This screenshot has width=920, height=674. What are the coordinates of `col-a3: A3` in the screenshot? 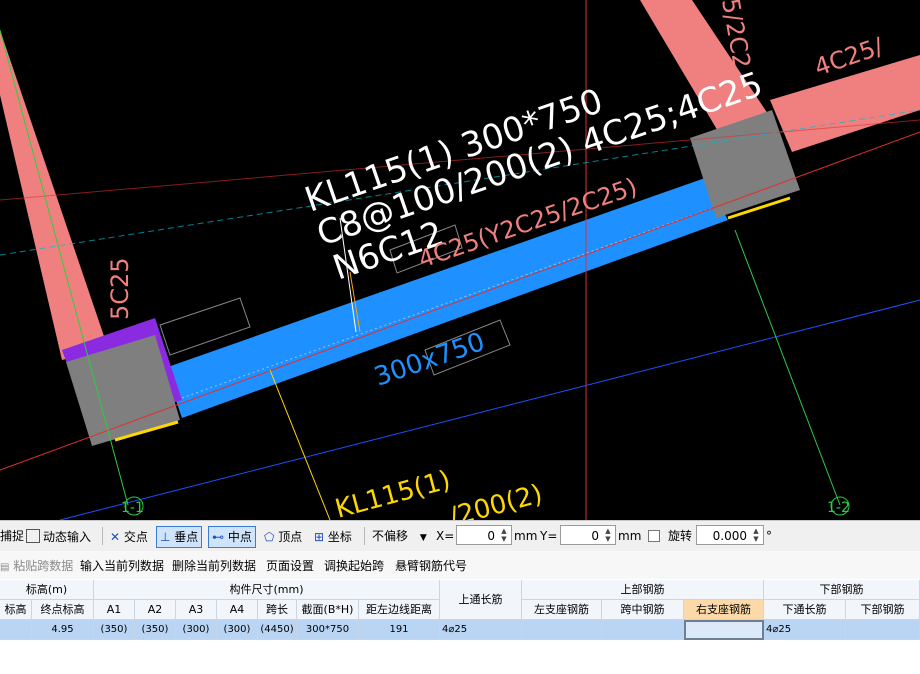 It's located at (196, 610).